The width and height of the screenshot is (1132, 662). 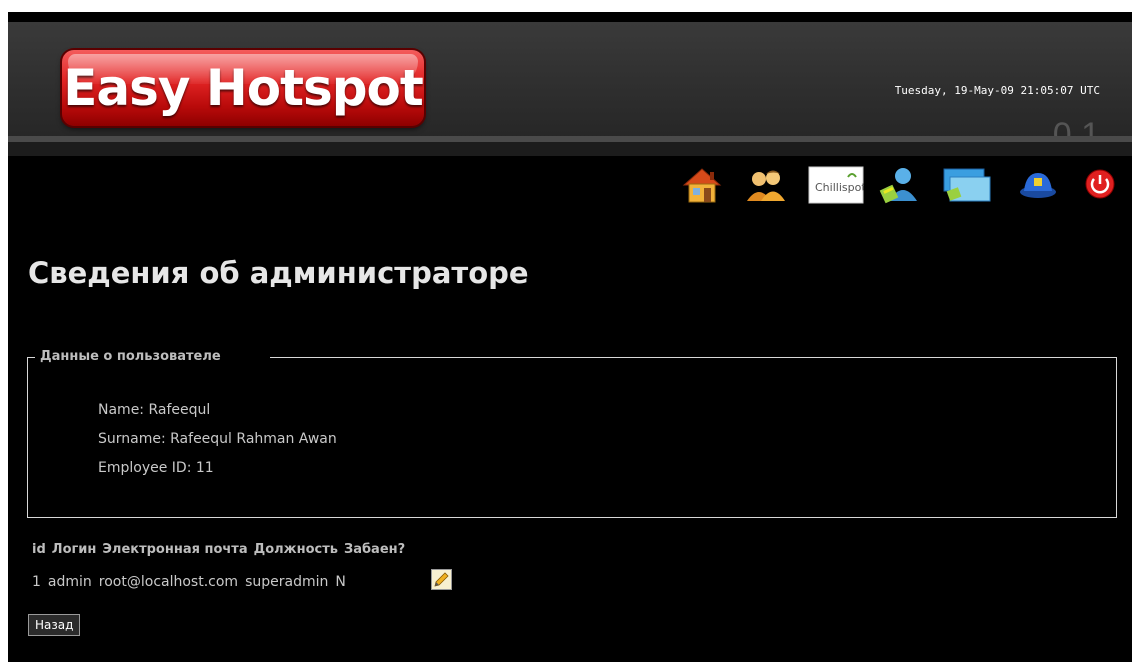 What do you see at coordinates (278, 273) in the screenshot?
I see `page-title: Сведения об администраторе` at bounding box center [278, 273].